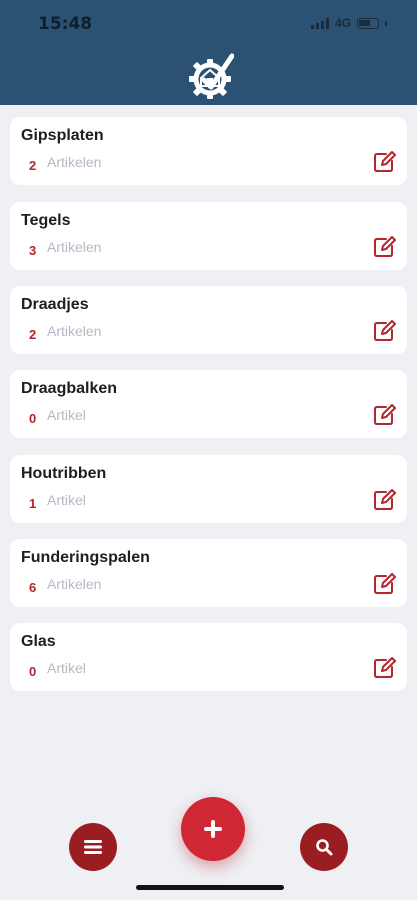 Image resolution: width=417 pixels, height=900 pixels. What do you see at coordinates (62, 135) in the screenshot?
I see `category-name: Gipsplaten` at bounding box center [62, 135].